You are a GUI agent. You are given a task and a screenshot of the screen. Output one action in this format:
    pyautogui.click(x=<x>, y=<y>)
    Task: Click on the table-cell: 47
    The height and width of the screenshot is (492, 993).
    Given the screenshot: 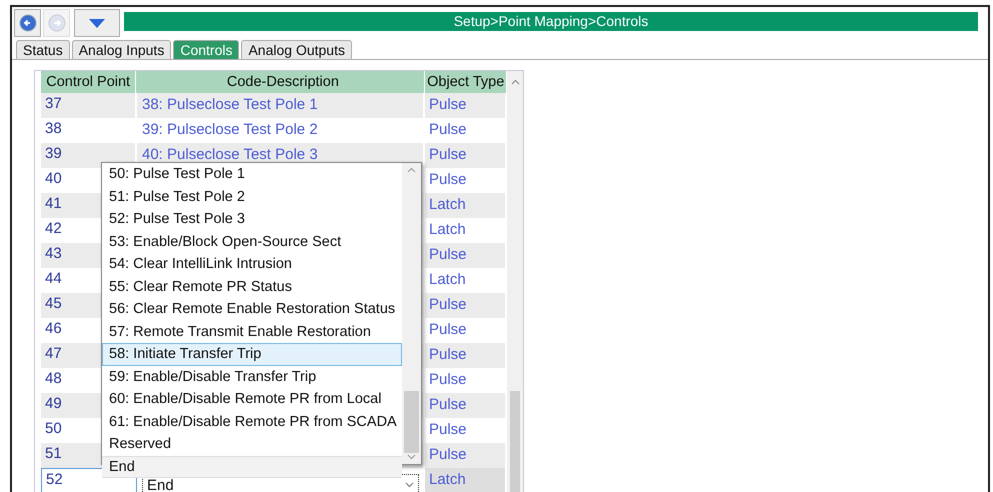 What is the action you would take?
    pyautogui.click(x=53, y=353)
    